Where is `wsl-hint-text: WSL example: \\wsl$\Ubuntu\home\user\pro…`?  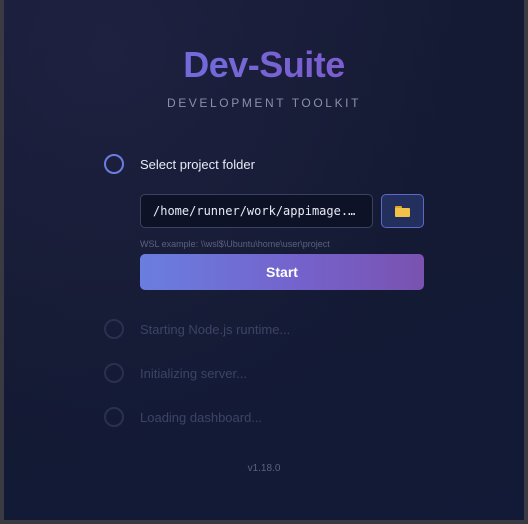
wsl-hint-text: WSL example: \\wsl$\Ubuntu\home\user\pro… is located at coordinates (235, 244).